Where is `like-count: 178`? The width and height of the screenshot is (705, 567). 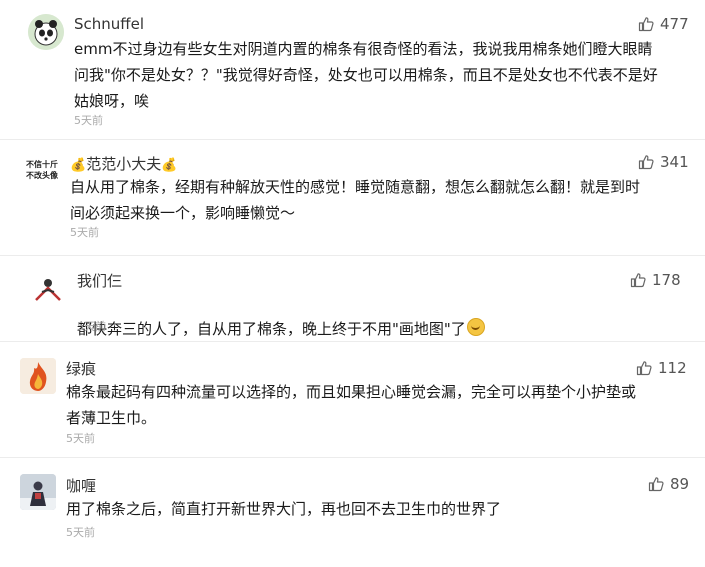
like-count: 178 is located at coordinates (666, 280).